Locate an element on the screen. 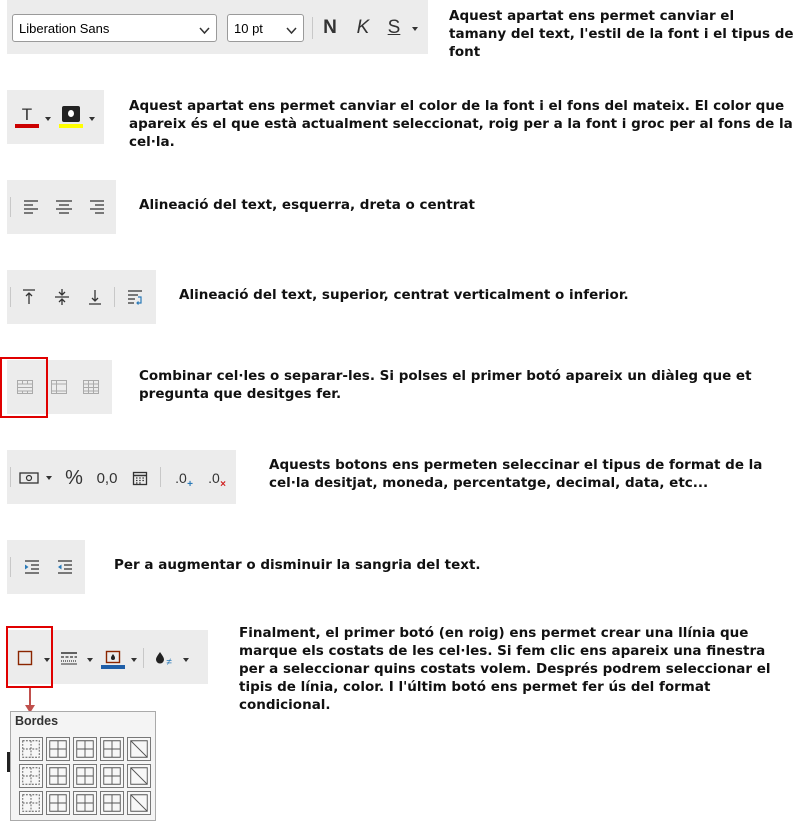 The height and width of the screenshot is (824, 797). remove-decimal-button: .0 × is located at coordinates (214, 478).